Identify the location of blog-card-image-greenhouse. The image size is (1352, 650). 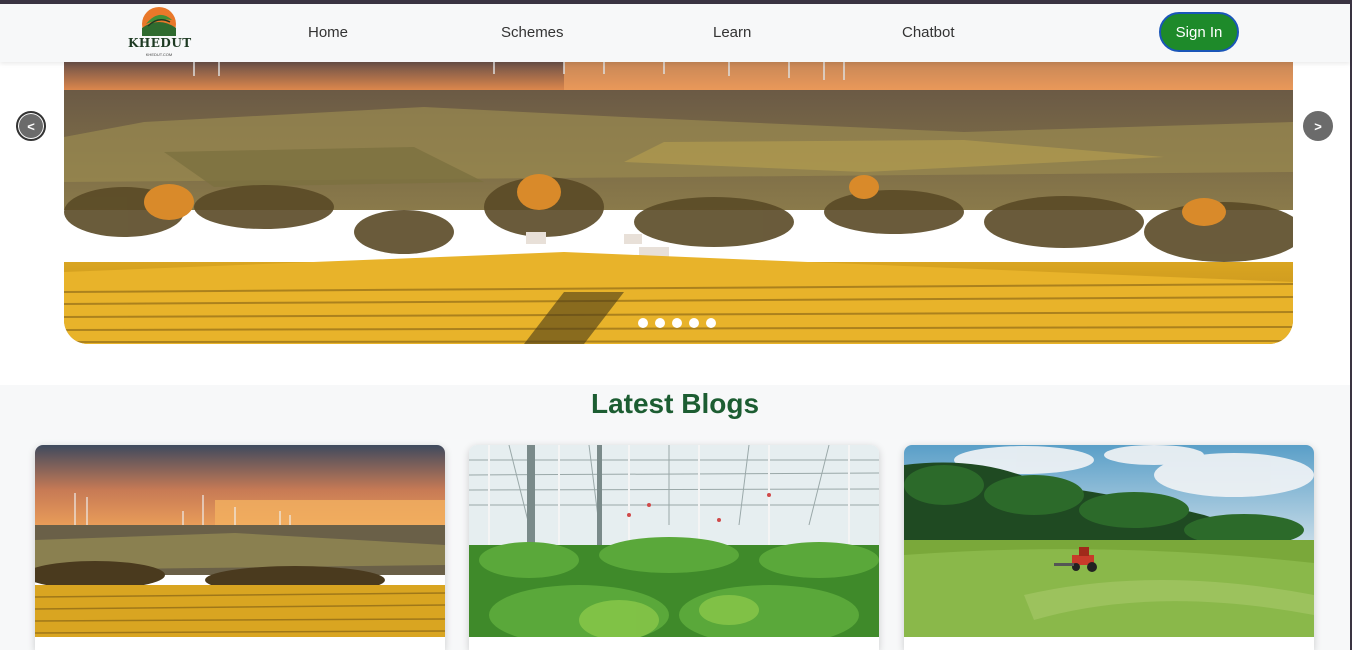
(674, 541).